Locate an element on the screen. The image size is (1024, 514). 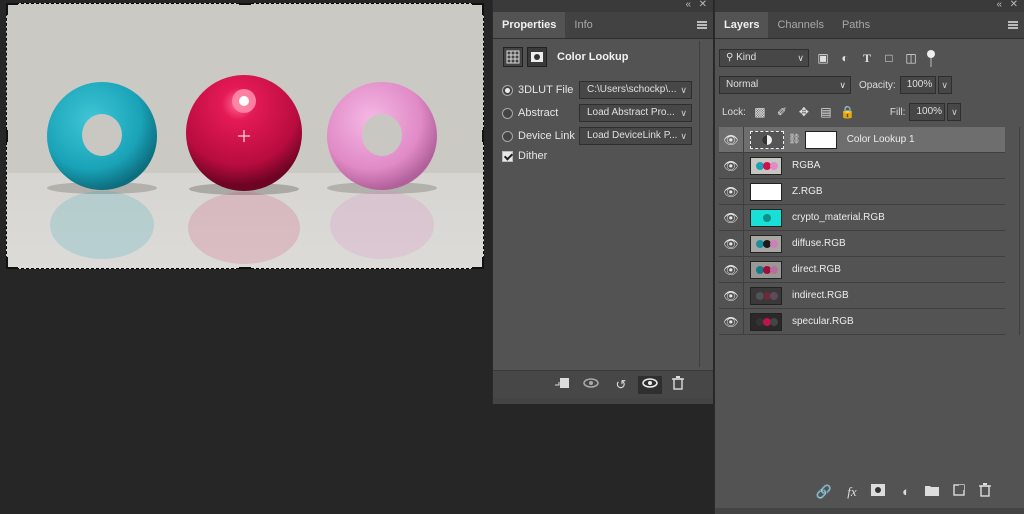
properties-tabs: Properties Info is located at coordinates (603, 25).